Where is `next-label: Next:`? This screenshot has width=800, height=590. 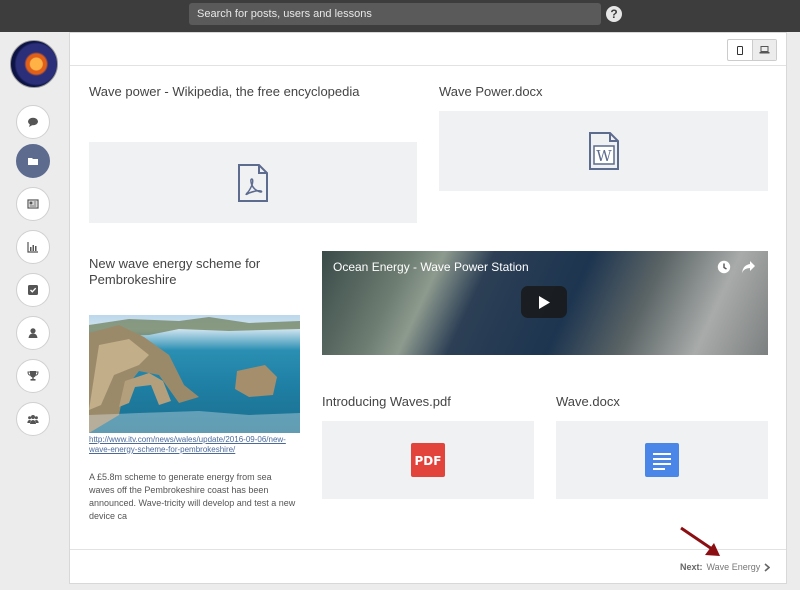
next-label: Next: is located at coordinates (691, 567).